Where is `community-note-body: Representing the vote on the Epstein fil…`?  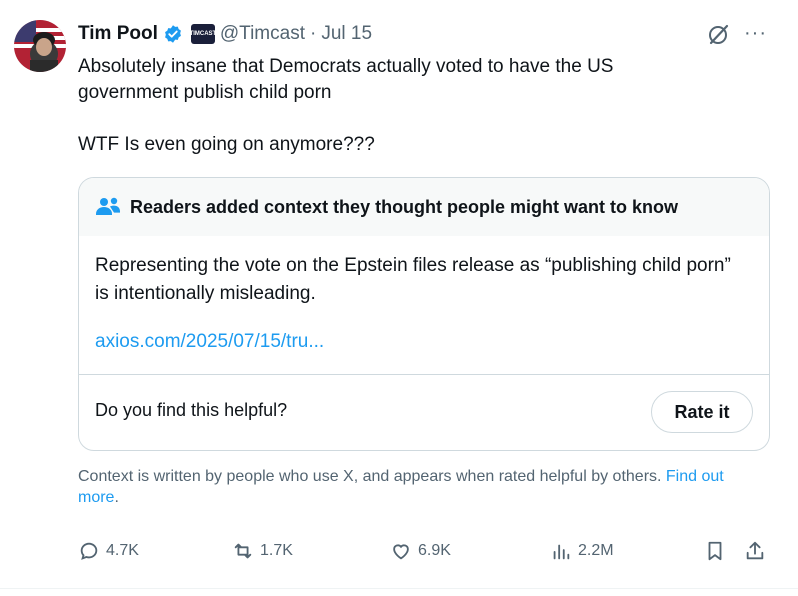
community-note-body: Representing the vote on the Epstein fil… is located at coordinates (413, 279).